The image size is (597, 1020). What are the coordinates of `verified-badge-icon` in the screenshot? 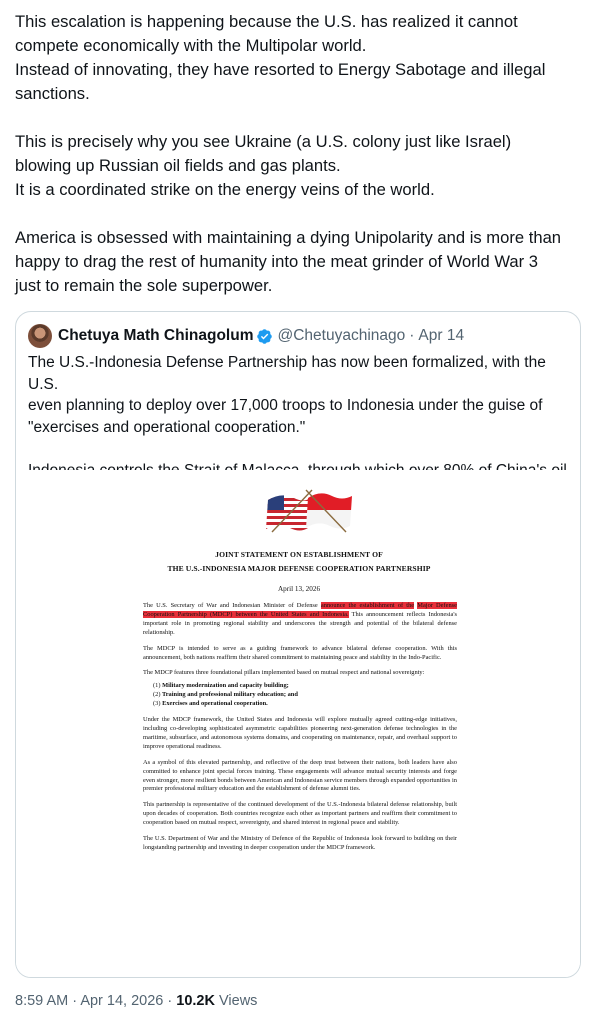 It's located at (265, 336).